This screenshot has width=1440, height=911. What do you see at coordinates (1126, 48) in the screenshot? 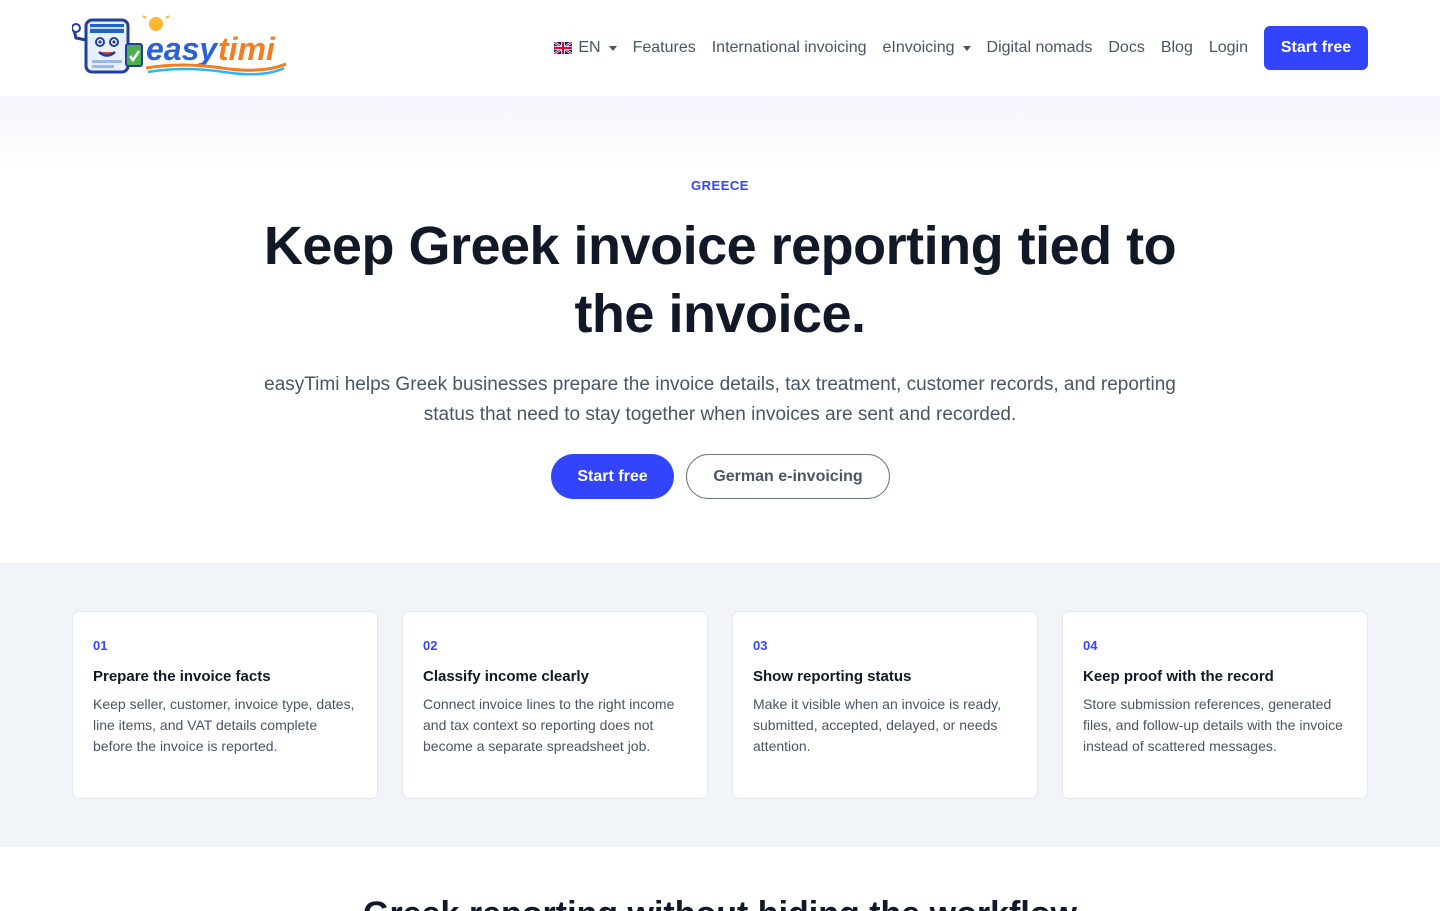
I see `nav-link-docs: Docs` at bounding box center [1126, 48].